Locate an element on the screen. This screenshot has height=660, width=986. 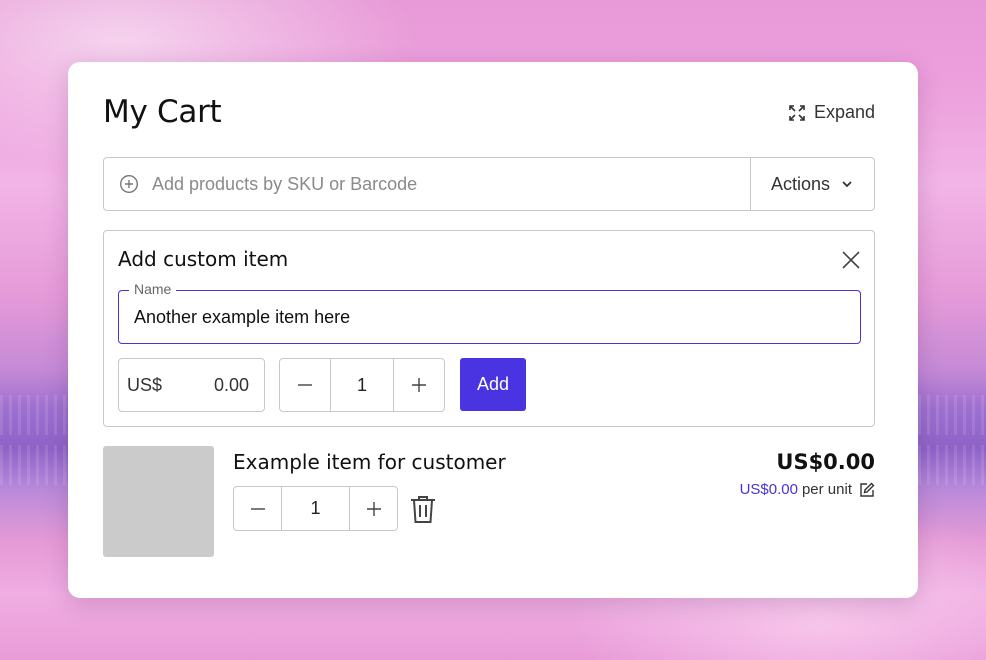
price-field: US$ 0.00 is located at coordinates (191, 385).